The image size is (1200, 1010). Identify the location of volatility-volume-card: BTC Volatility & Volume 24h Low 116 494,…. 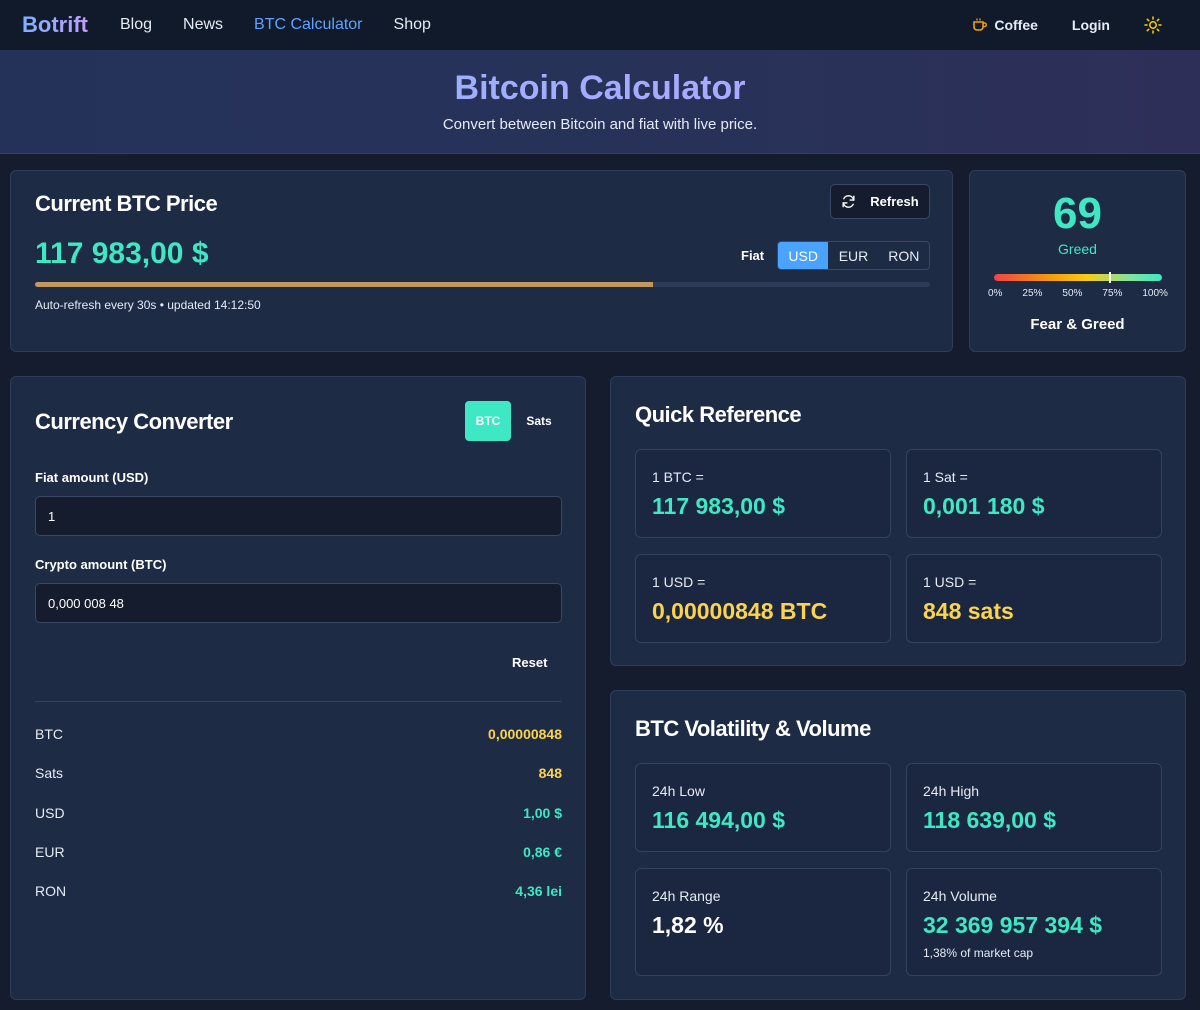
(898, 845).